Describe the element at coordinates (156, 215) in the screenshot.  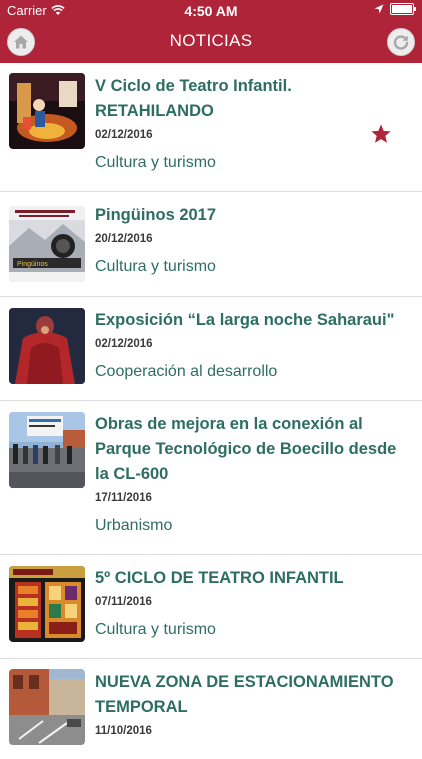
I see `news-title: Pingüinos 2017` at that location.